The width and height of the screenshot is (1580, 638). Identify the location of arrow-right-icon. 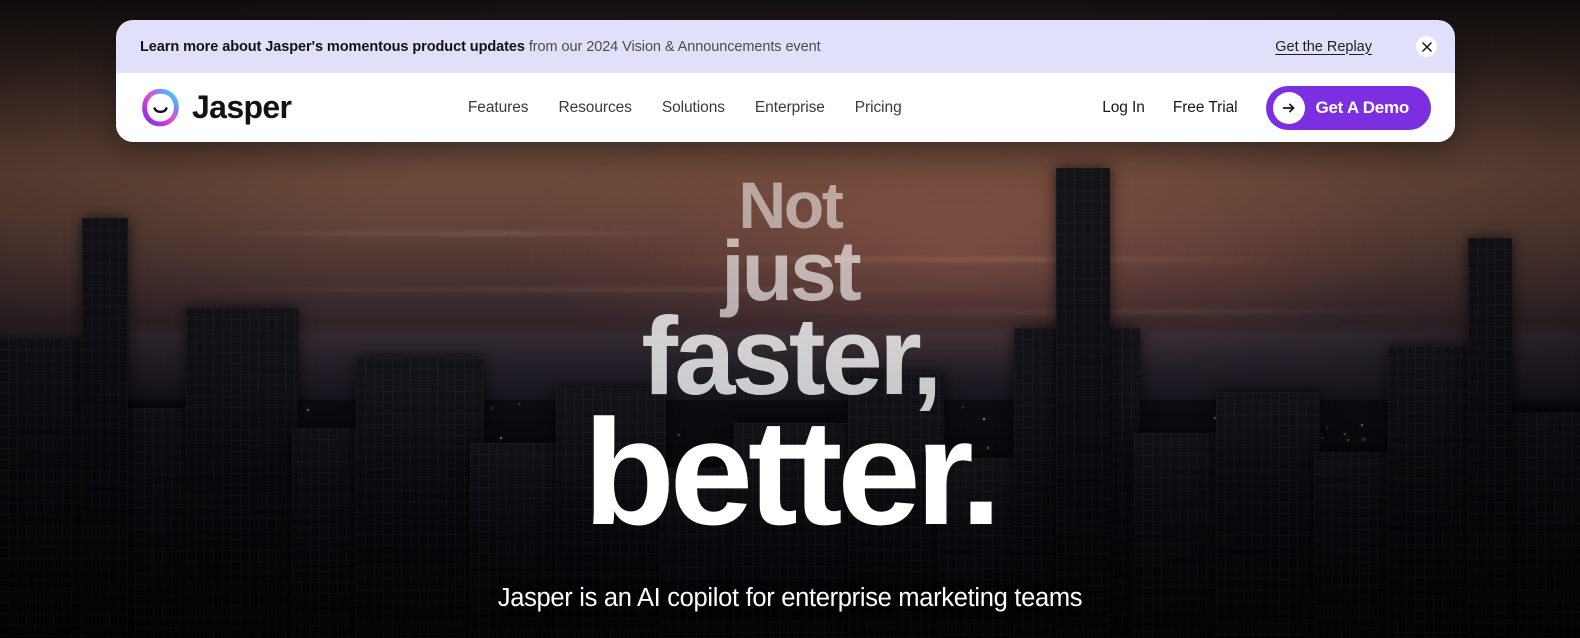
(1288, 107).